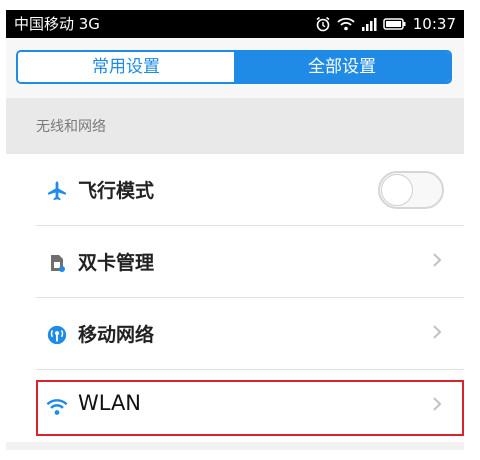 Image resolution: width=480 pixels, height=460 pixels. Describe the element at coordinates (57, 24) in the screenshot. I see `carrier-label: 中国移动 3G` at that location.